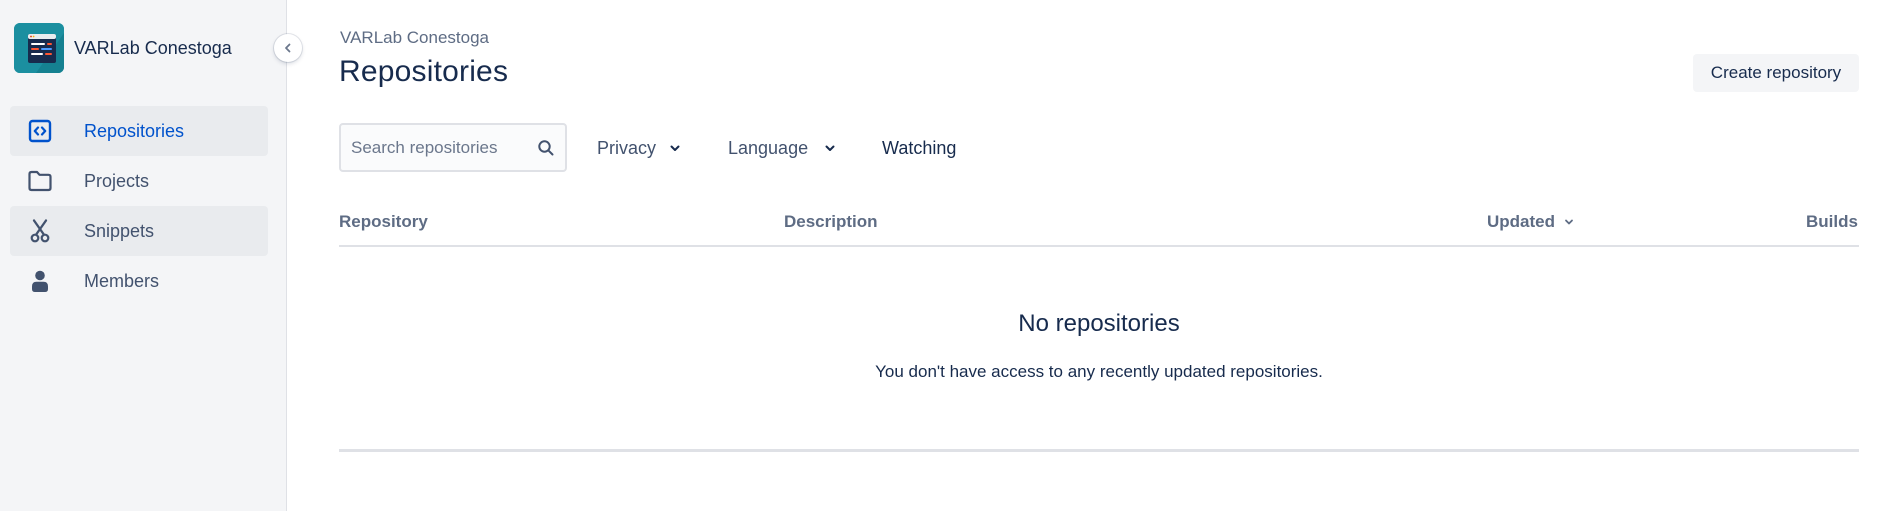 The image size is (1898, 511). I want to click on search-box, so click(453, 147).